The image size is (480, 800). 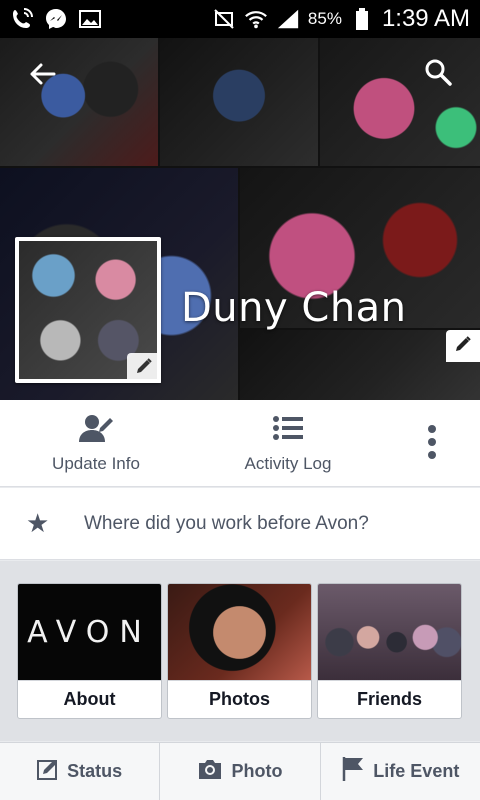 What do you see at coordinates (257, 771) in the screenshot?
I see `photo-label: Photo` at bounding box center [257, 771].